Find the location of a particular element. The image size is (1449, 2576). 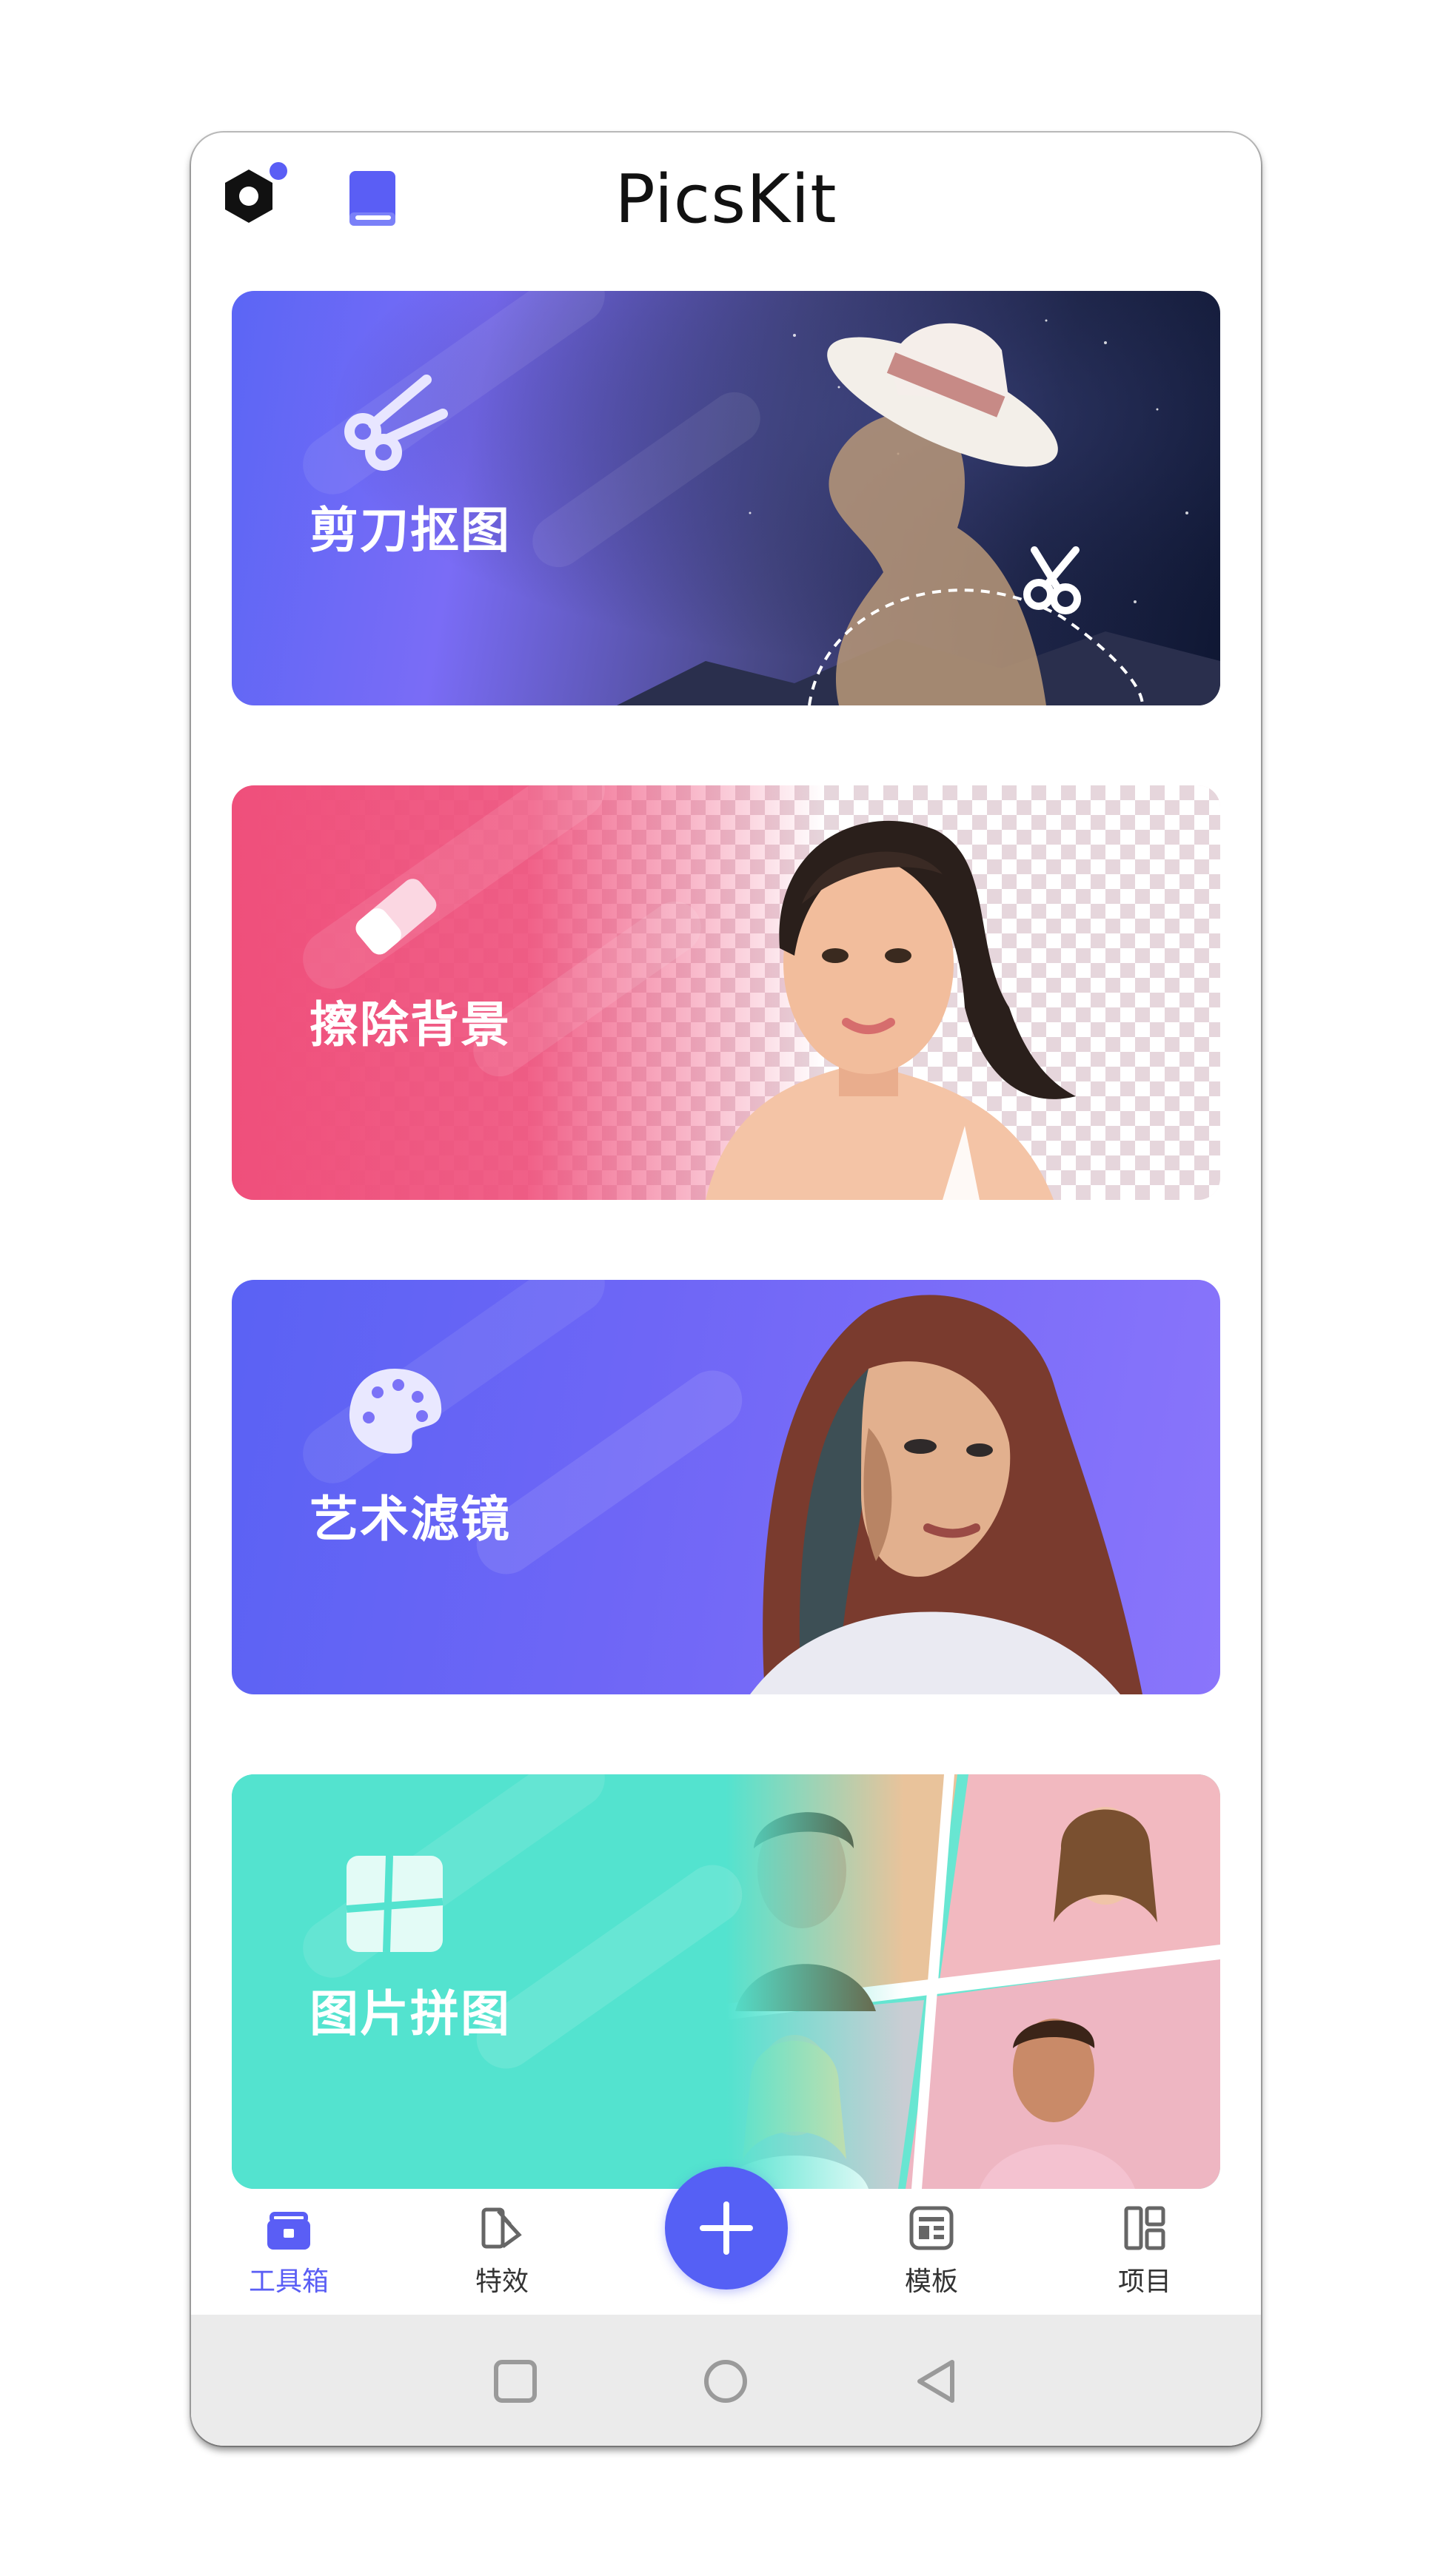

projects-icon is located at coordinates (1144, 2228).